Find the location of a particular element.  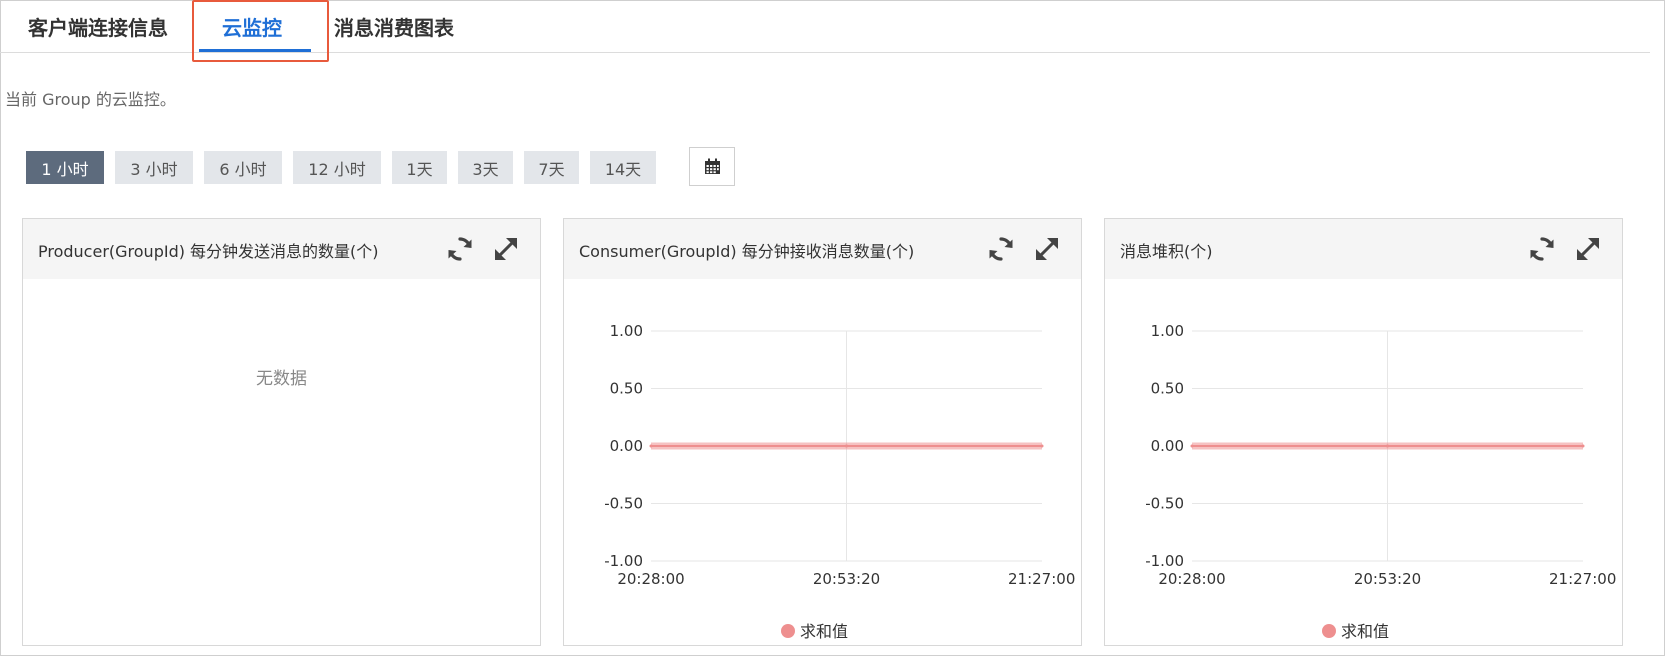

range-12h-button: 12 小时 is located at coordinates (337, 167).